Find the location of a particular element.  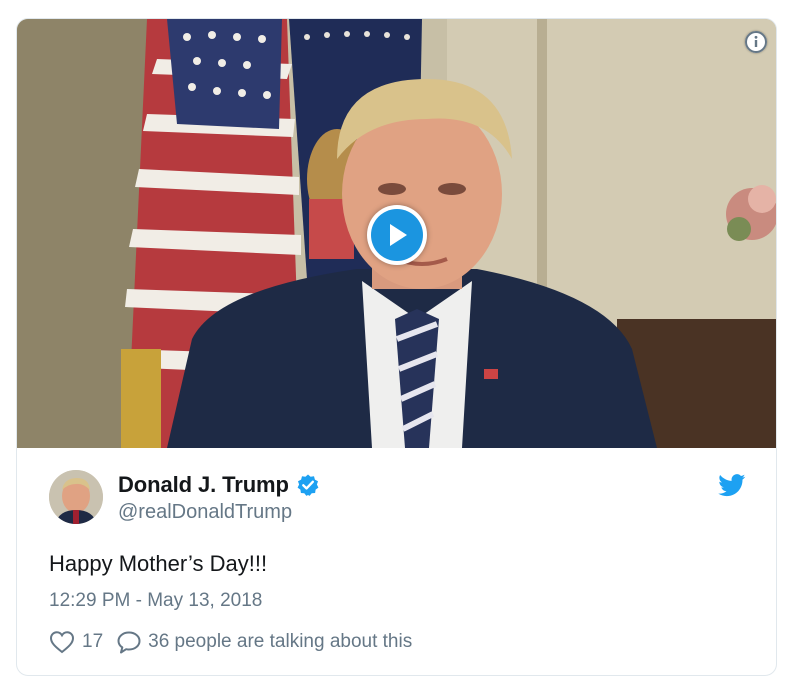

tweet-actions: 17 36 people are talking about this is located at coordinates (230, 642).